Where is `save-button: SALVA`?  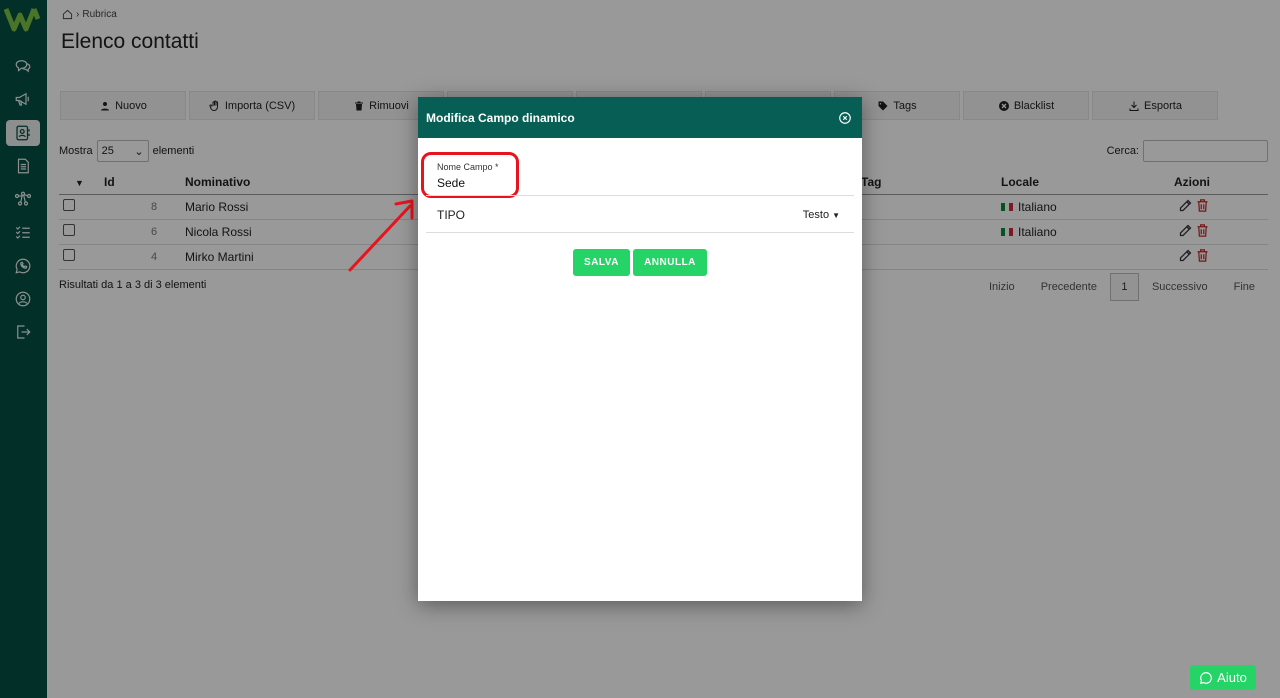 save-button: SALVA is located at coordinates (601, 262).